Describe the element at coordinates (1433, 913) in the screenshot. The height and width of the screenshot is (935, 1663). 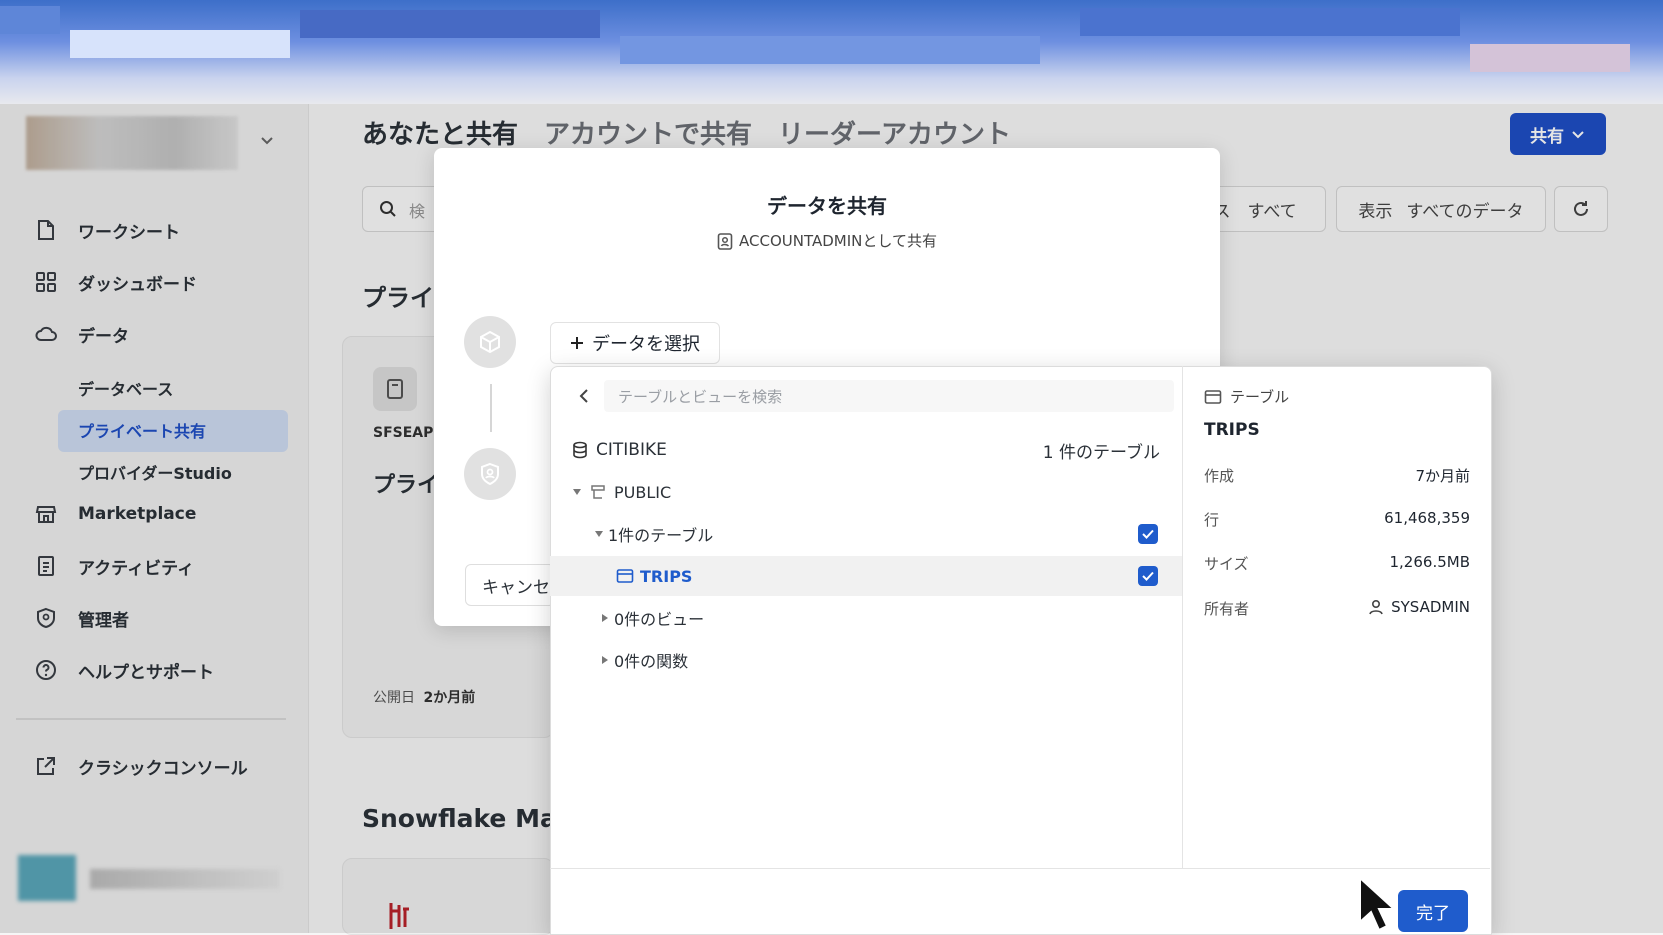
I see `done-label: 完了` at that location.